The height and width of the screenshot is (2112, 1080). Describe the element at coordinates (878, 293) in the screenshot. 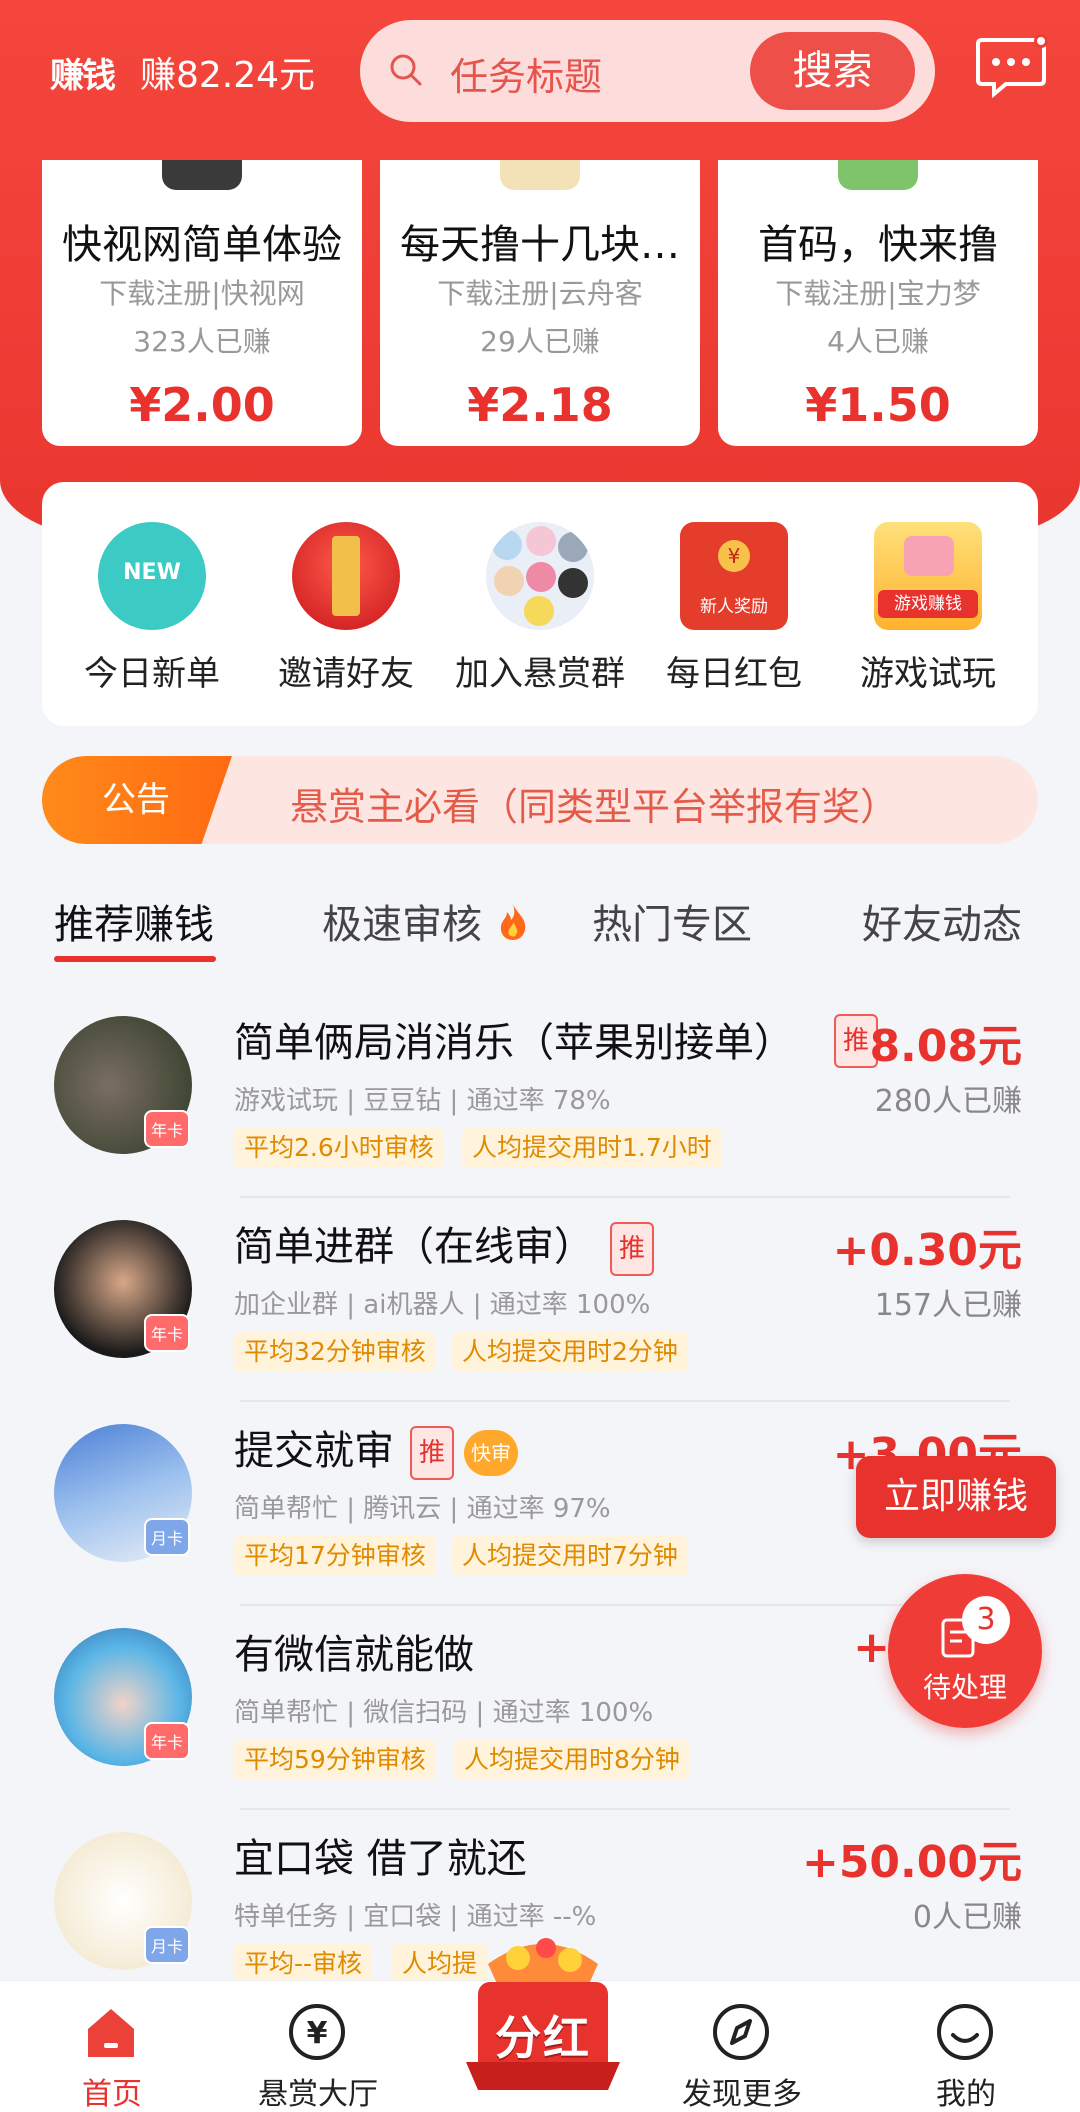

I see `card-meta: 下载注册|宝力梦` at that location.